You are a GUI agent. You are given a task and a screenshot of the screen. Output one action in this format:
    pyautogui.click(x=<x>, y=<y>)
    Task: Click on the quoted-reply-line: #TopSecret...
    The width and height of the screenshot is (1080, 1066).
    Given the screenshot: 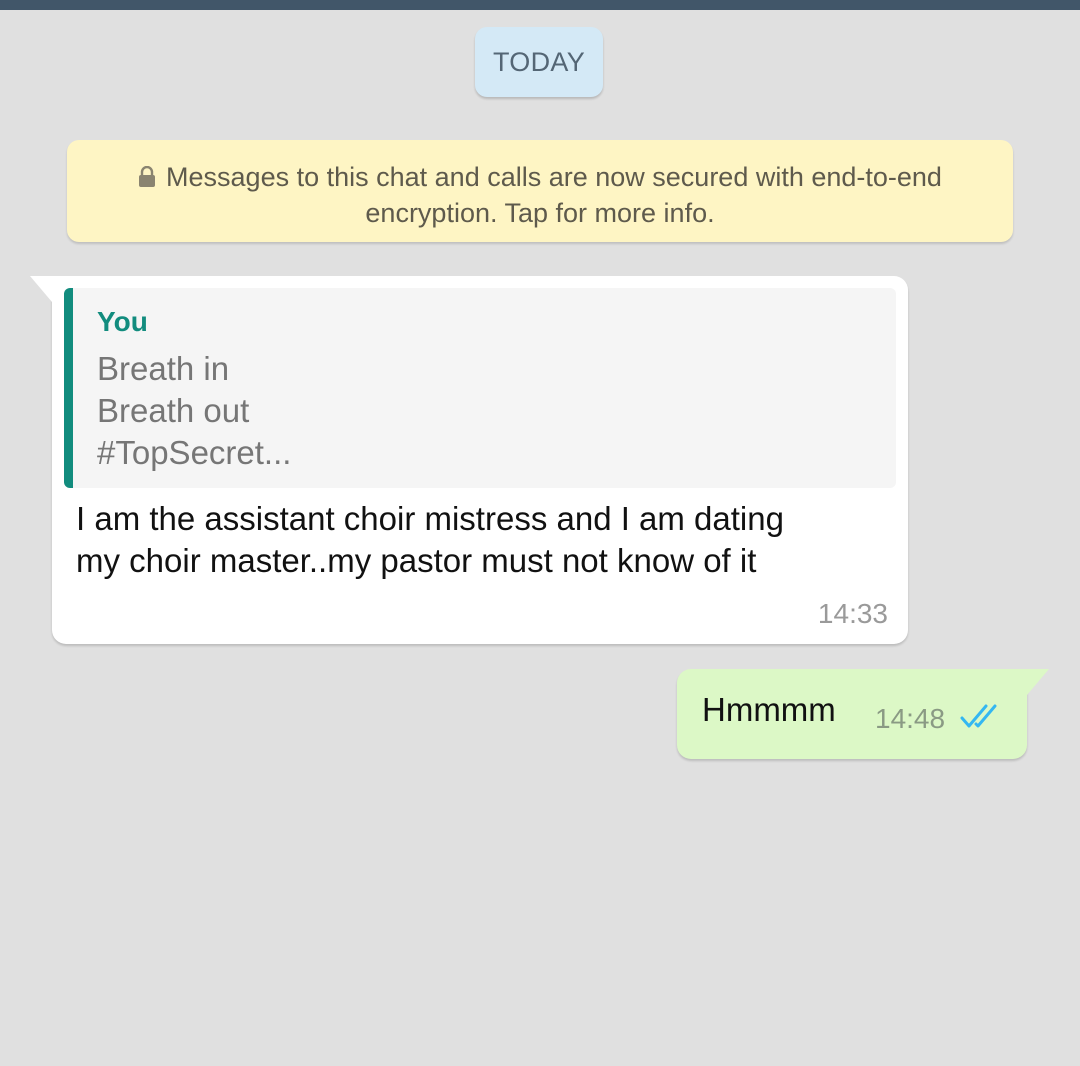 What is the action you would take?
    pyautogui.click(x=194, y=452)
    